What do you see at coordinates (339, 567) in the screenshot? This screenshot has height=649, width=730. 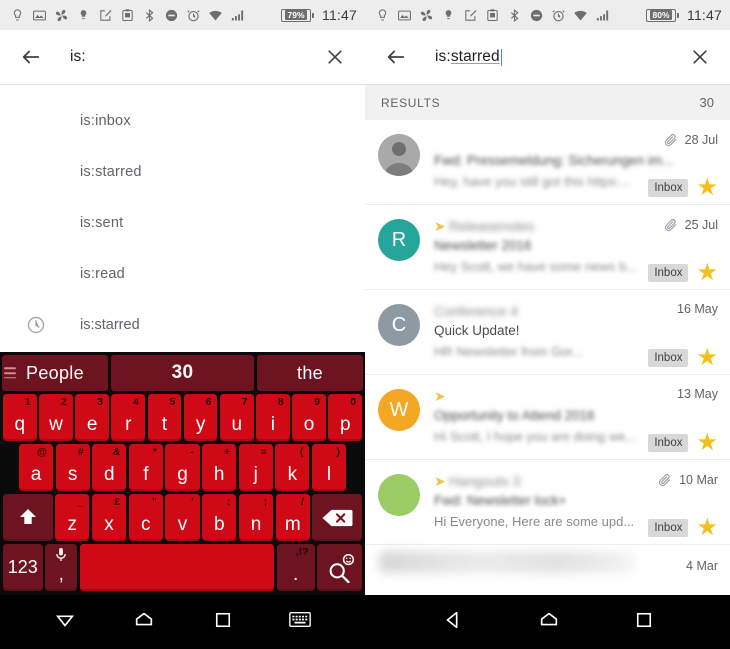 I see `search-key` at bounding box center [339, 567].